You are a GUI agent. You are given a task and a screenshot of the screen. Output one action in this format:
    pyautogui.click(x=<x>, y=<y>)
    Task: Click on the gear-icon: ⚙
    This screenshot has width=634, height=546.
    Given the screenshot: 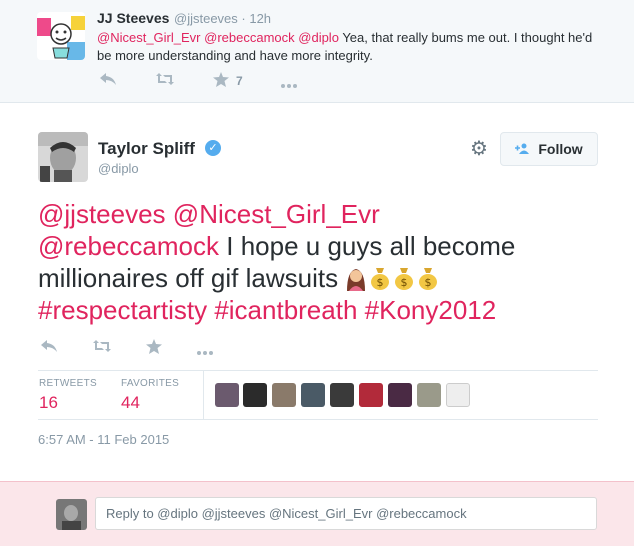 What is the action you would take?
    pyautogui.click(x=479, y=149)
    